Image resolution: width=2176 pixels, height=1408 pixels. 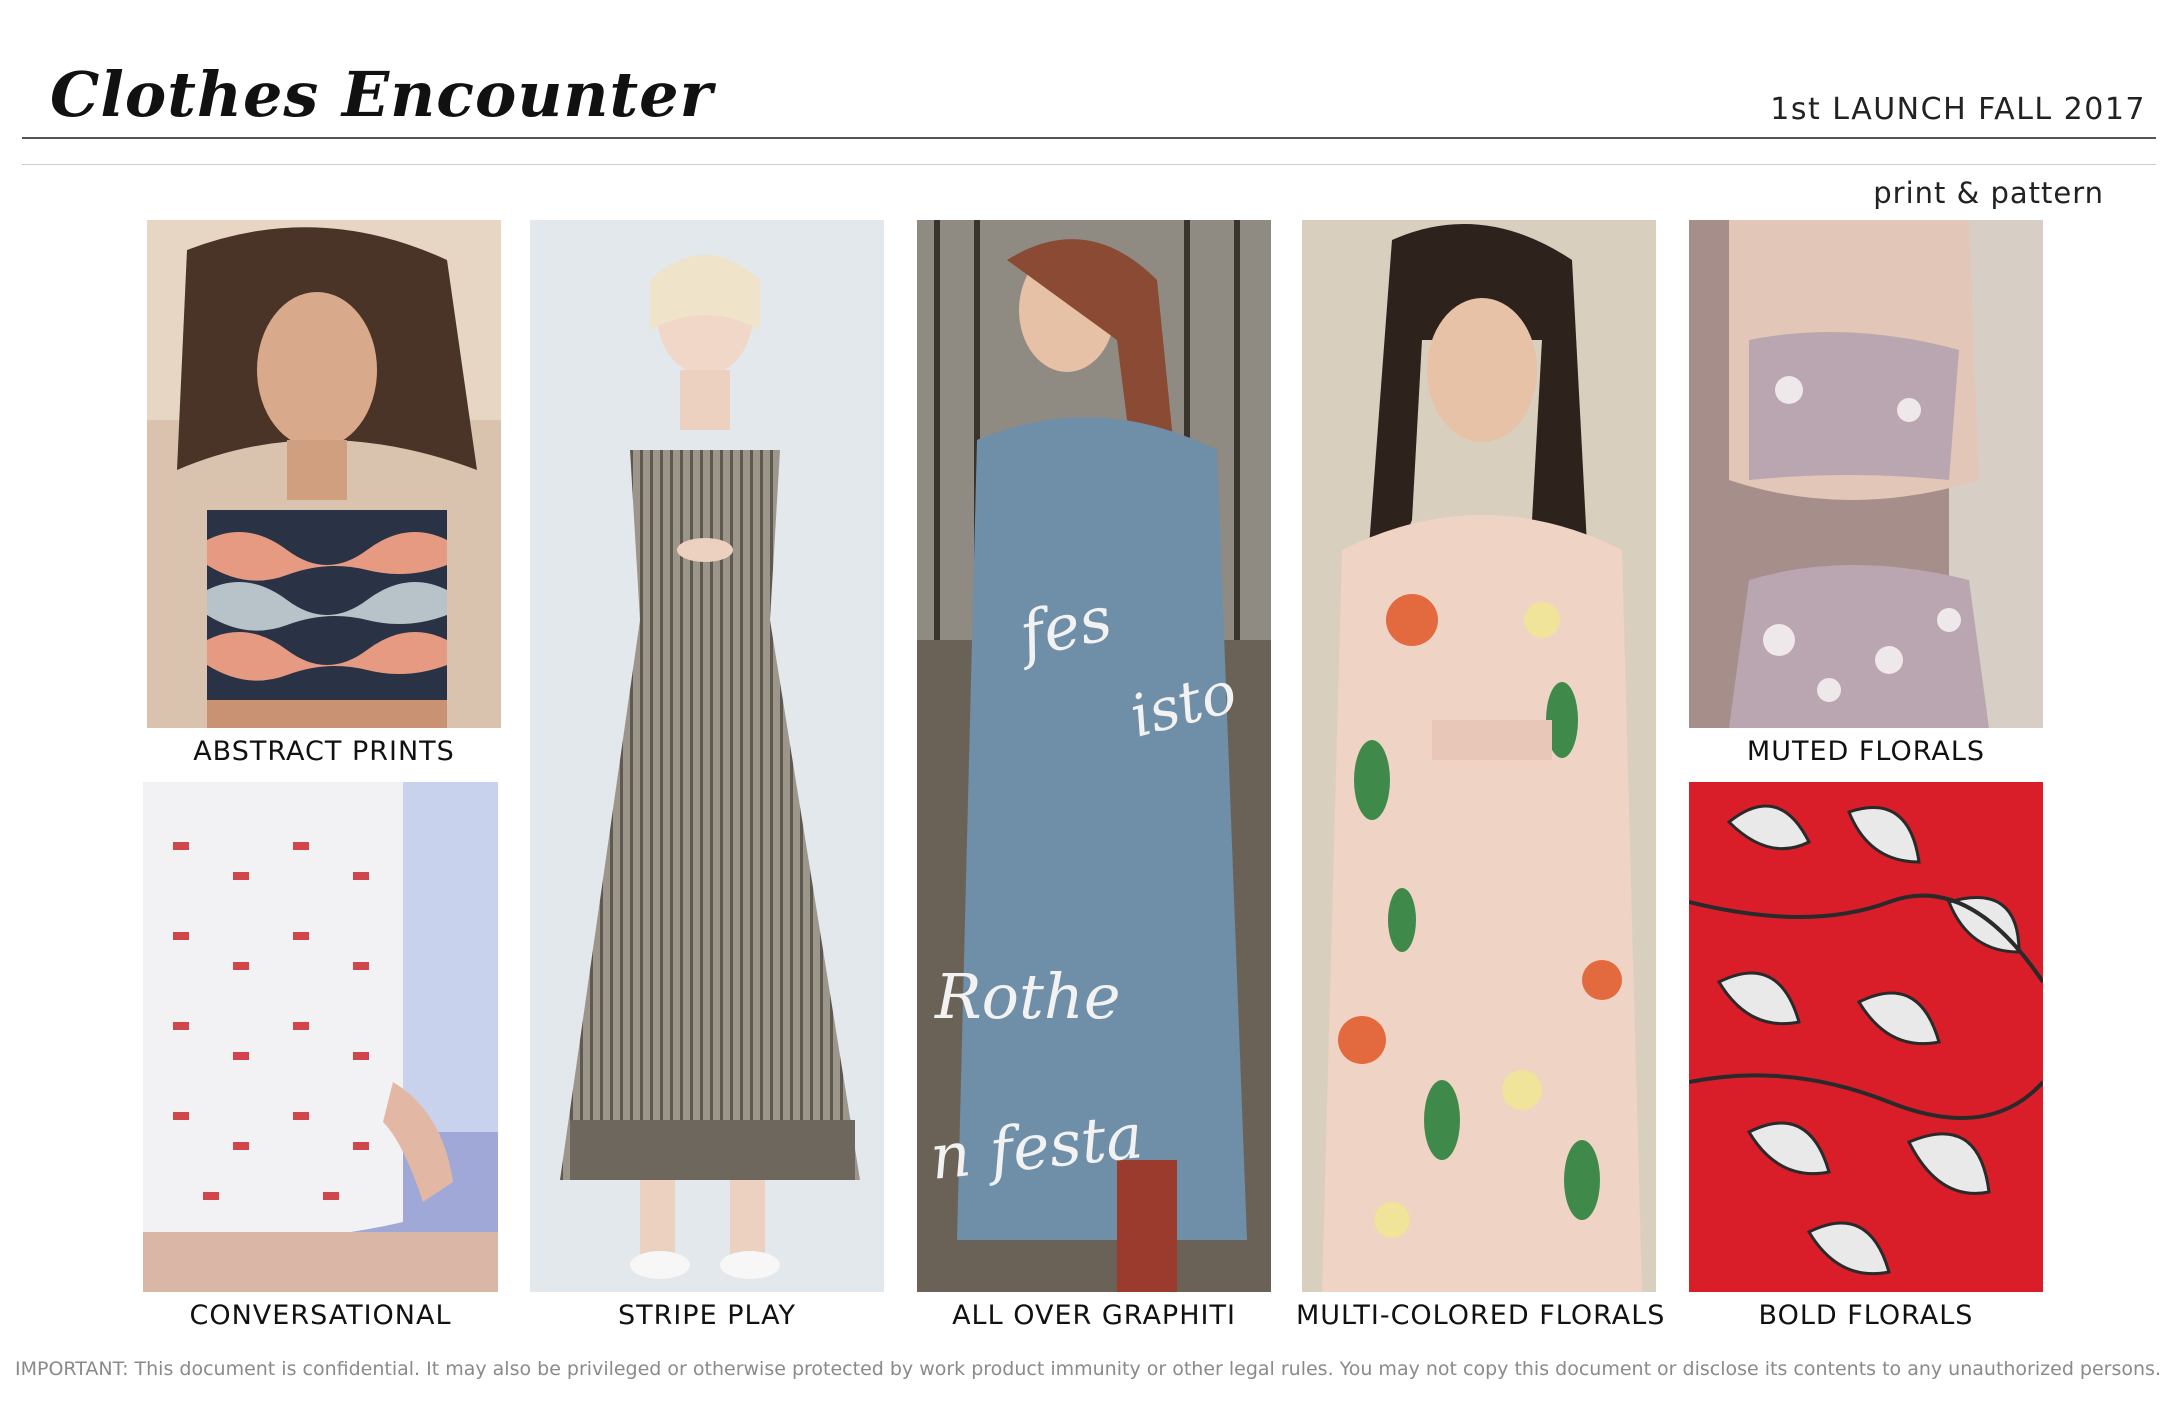 I want to click on section-title: print & pattern, so click(x=1988, y=193).